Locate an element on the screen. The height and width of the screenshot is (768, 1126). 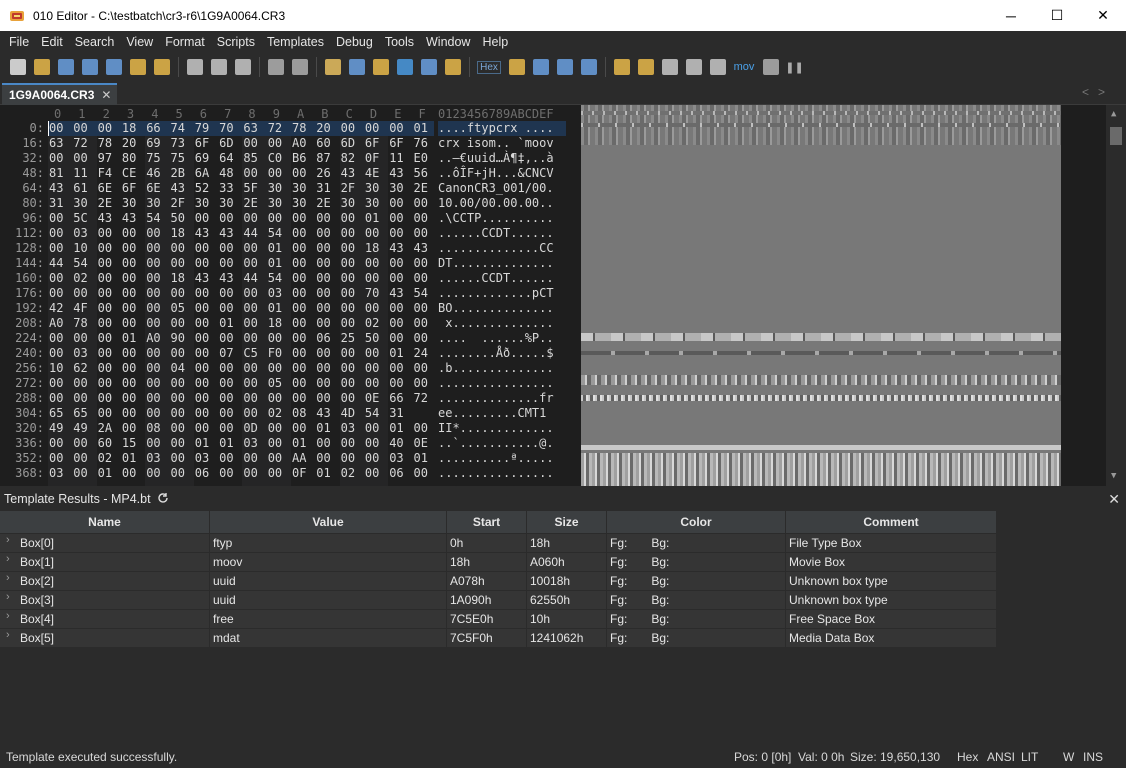
status-encoding: ANSI is located at coordinates (1001, 757).